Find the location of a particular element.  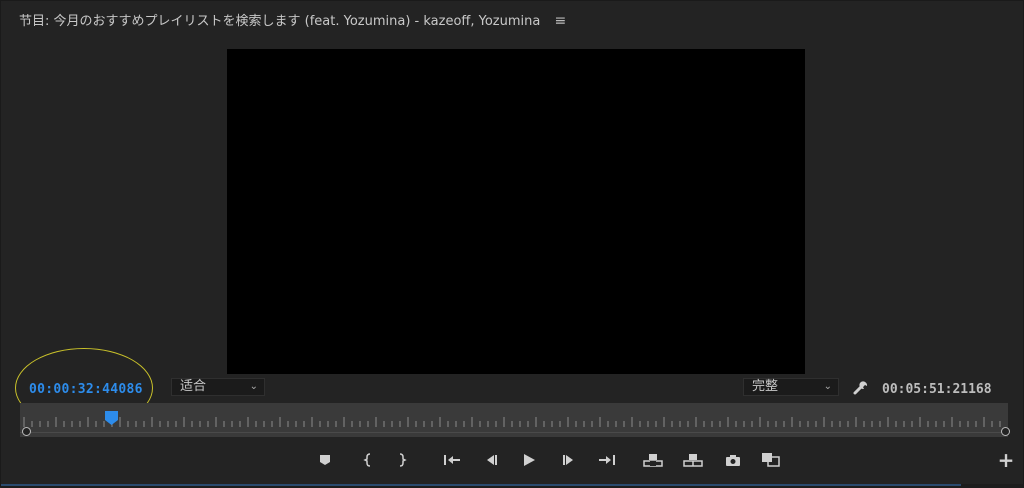

playhead is located at coordinates (112, 417).